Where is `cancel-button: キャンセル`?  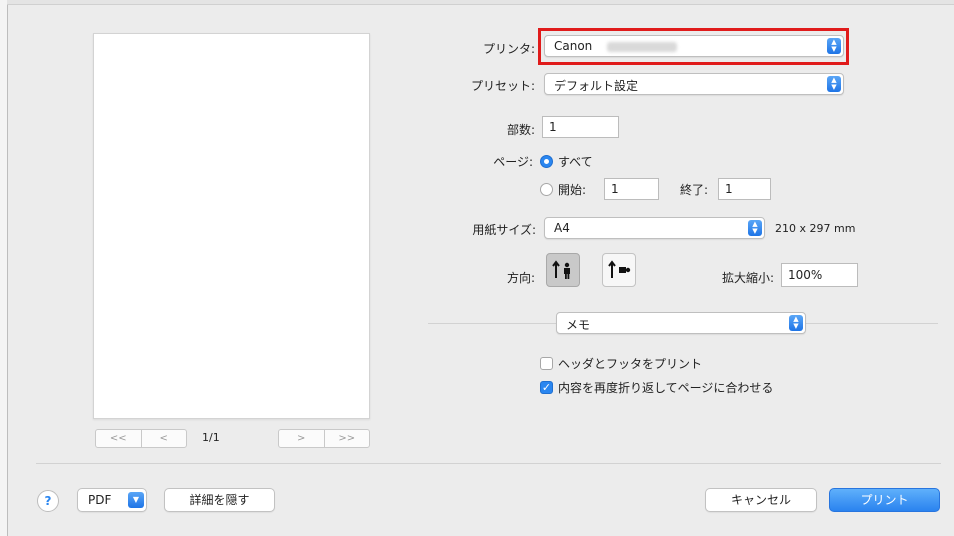 cancel-button: キャンセル is located at coordinates (761, 500).